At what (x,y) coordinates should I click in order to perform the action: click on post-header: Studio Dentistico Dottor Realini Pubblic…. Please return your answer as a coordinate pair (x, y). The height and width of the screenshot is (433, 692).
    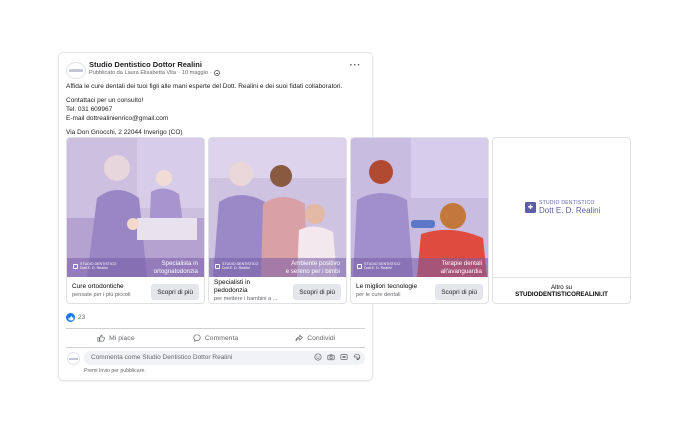
    Looking at the image, I should click on (215, 67).